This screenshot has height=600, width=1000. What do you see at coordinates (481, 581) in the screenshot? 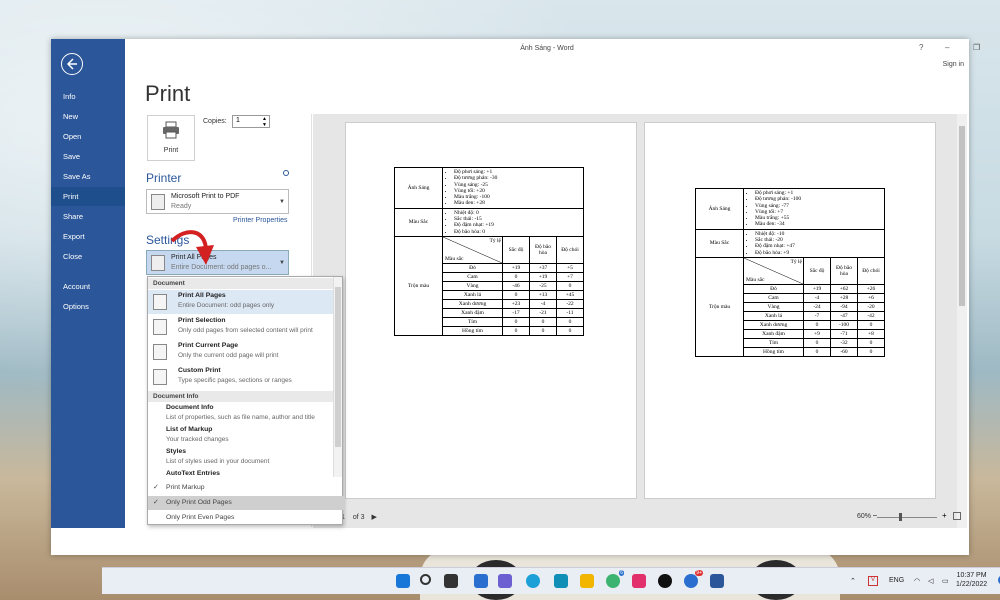
I see `widgets-icon` at bounding box center [481, 581].